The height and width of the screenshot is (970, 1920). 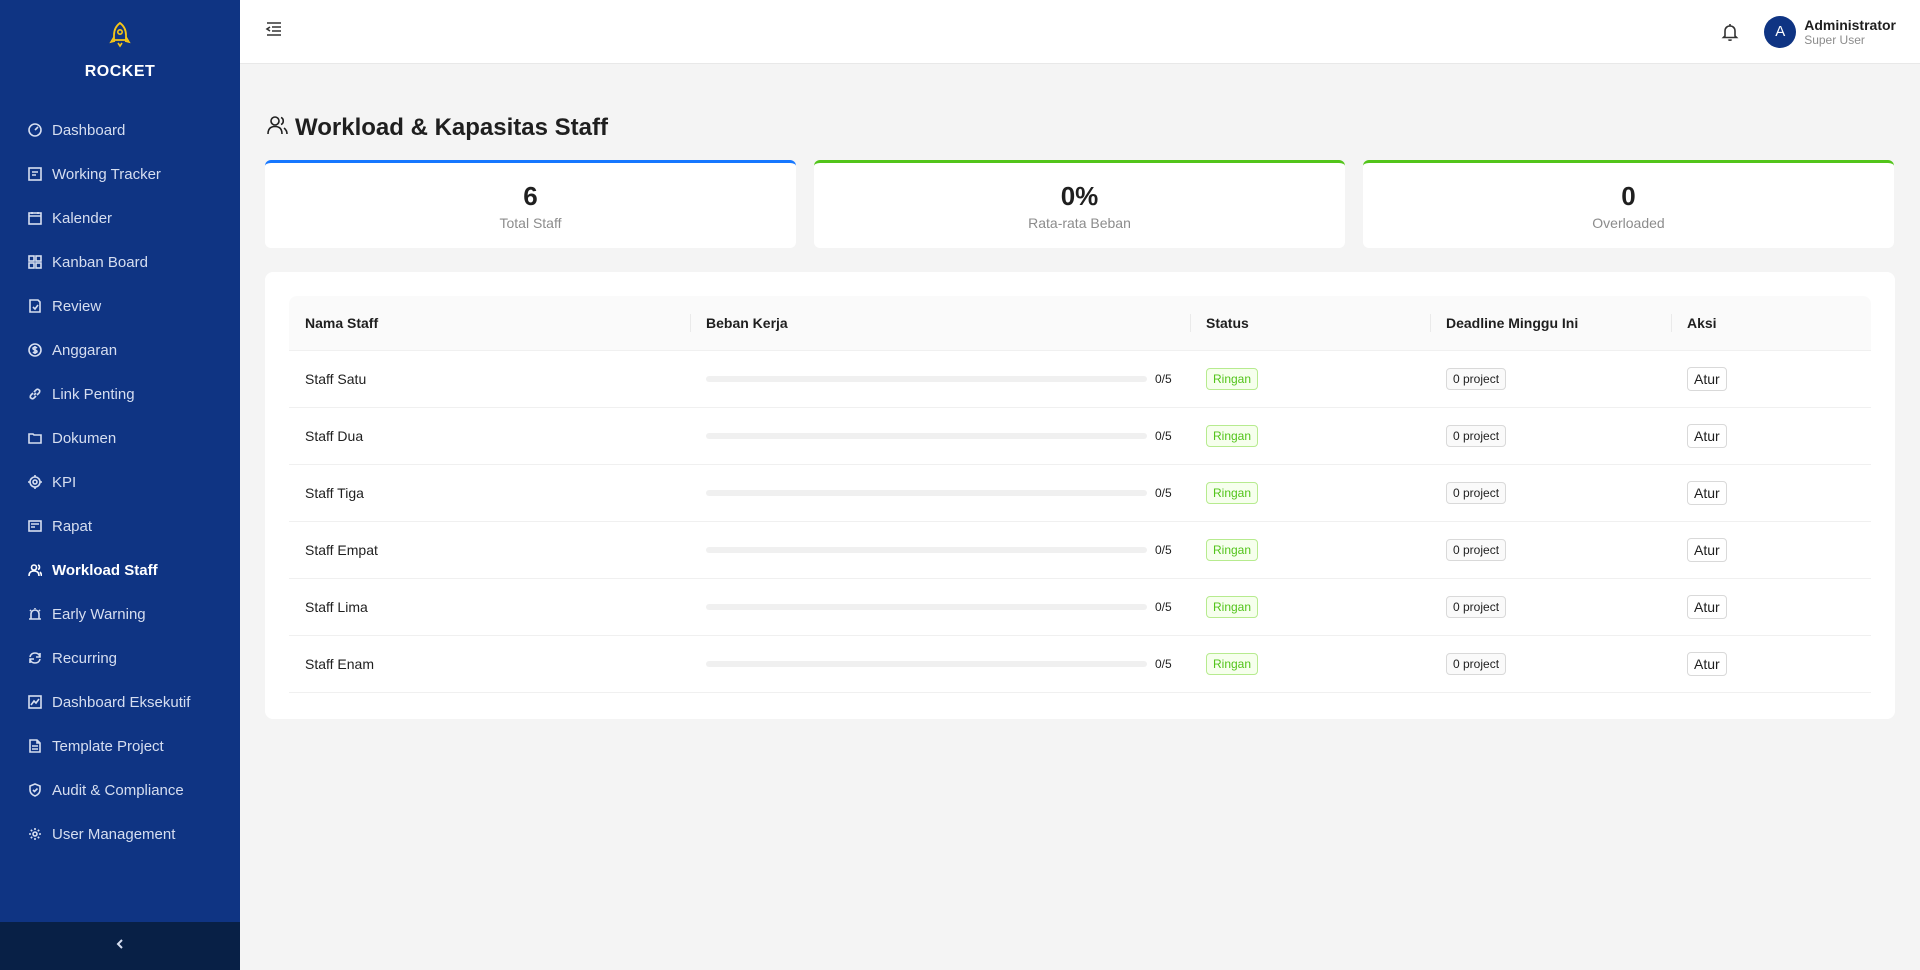 What do you see at coordinates (1771, 323) in the screenshot?
I see `column-header-action: Aksi` at bounding box center [1771, 323].